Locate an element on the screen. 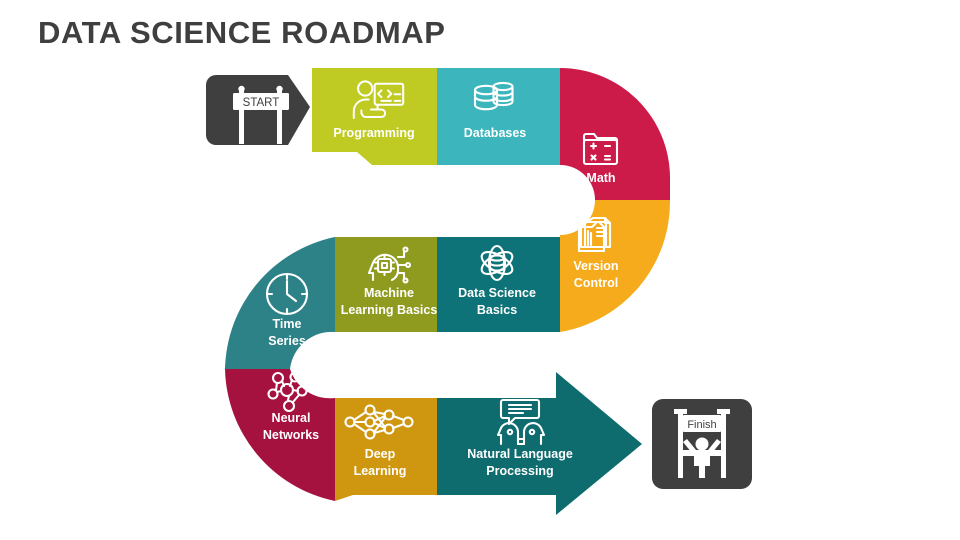 The image size is (960, 540). step-neural-networks-label-1: Neural is located at coordinates (291, 418).